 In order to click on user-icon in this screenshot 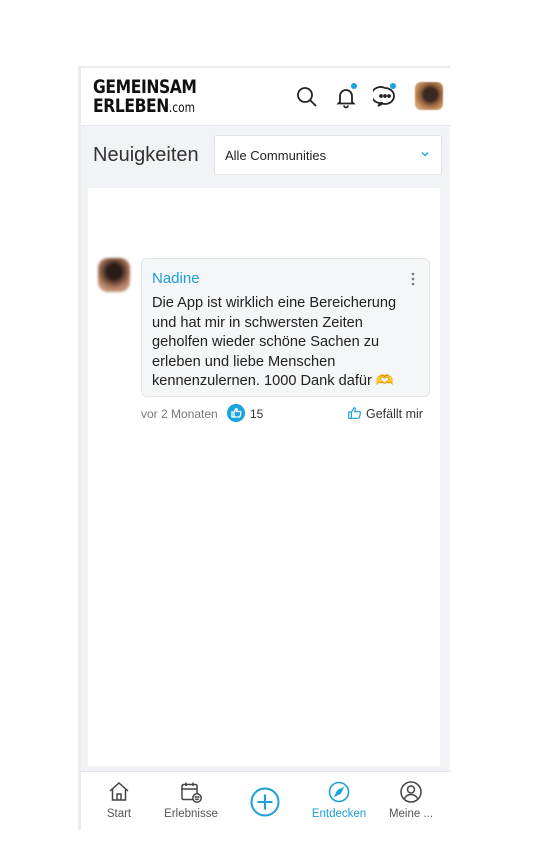, I will do `click(411, 792)`.